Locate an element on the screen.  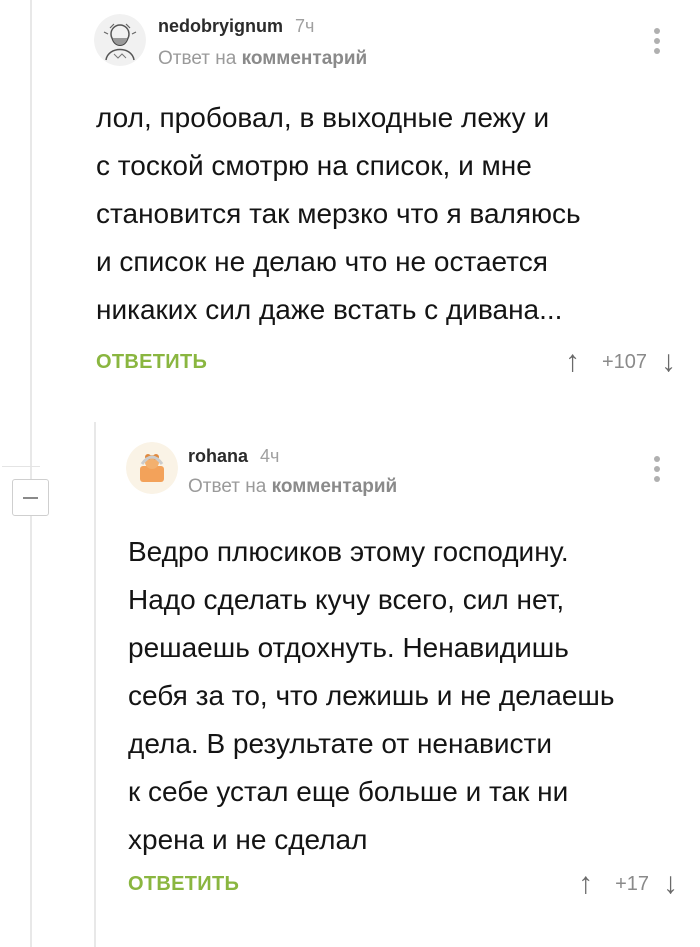
thread-line is located at coordinates (31, 473).